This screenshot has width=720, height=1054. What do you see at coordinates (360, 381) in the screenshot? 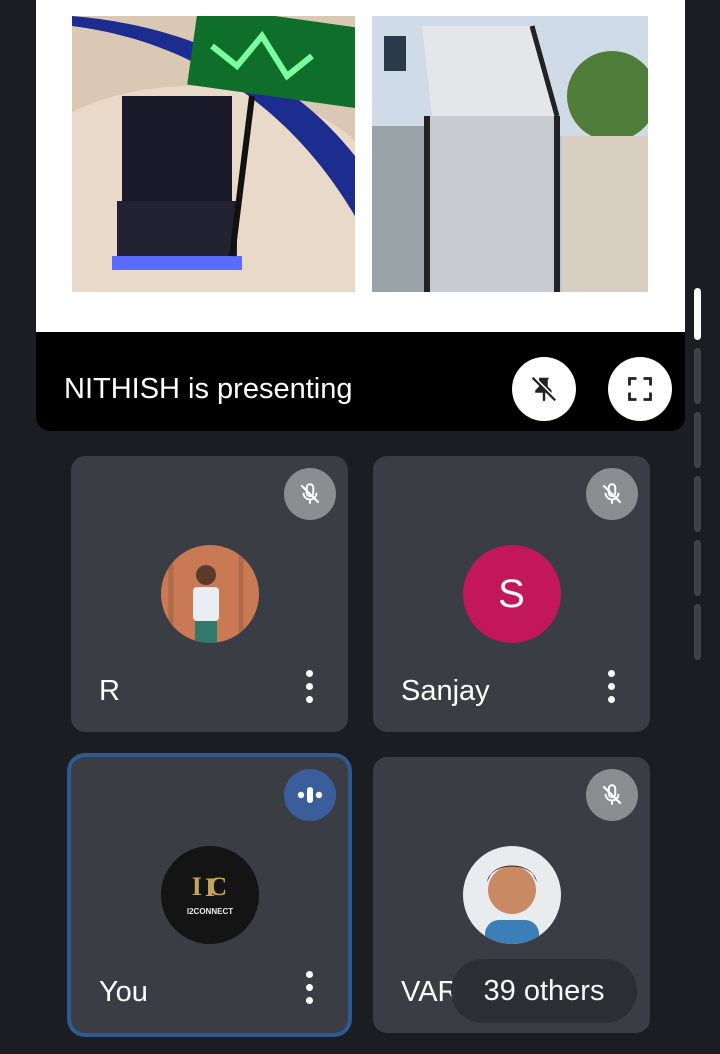
I see `presenting-bar: NITHISH is presenting` at bounding box center [360, 381].